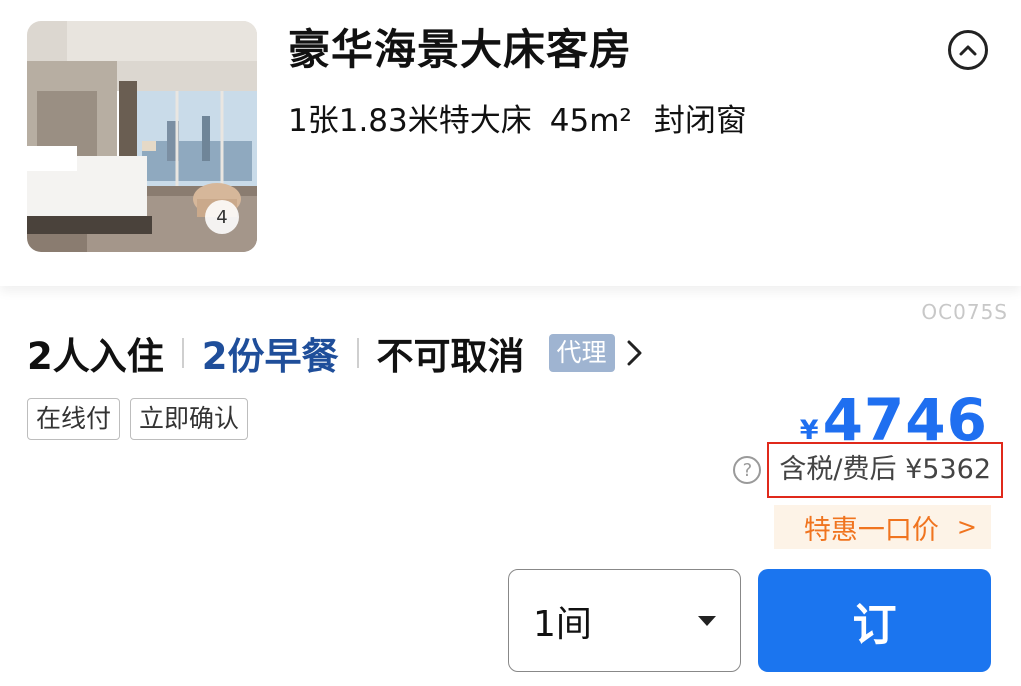 The height and width of the screenshot is (686, 1021). I want to click on window-spec: 封闭窗, so click(700, 121).